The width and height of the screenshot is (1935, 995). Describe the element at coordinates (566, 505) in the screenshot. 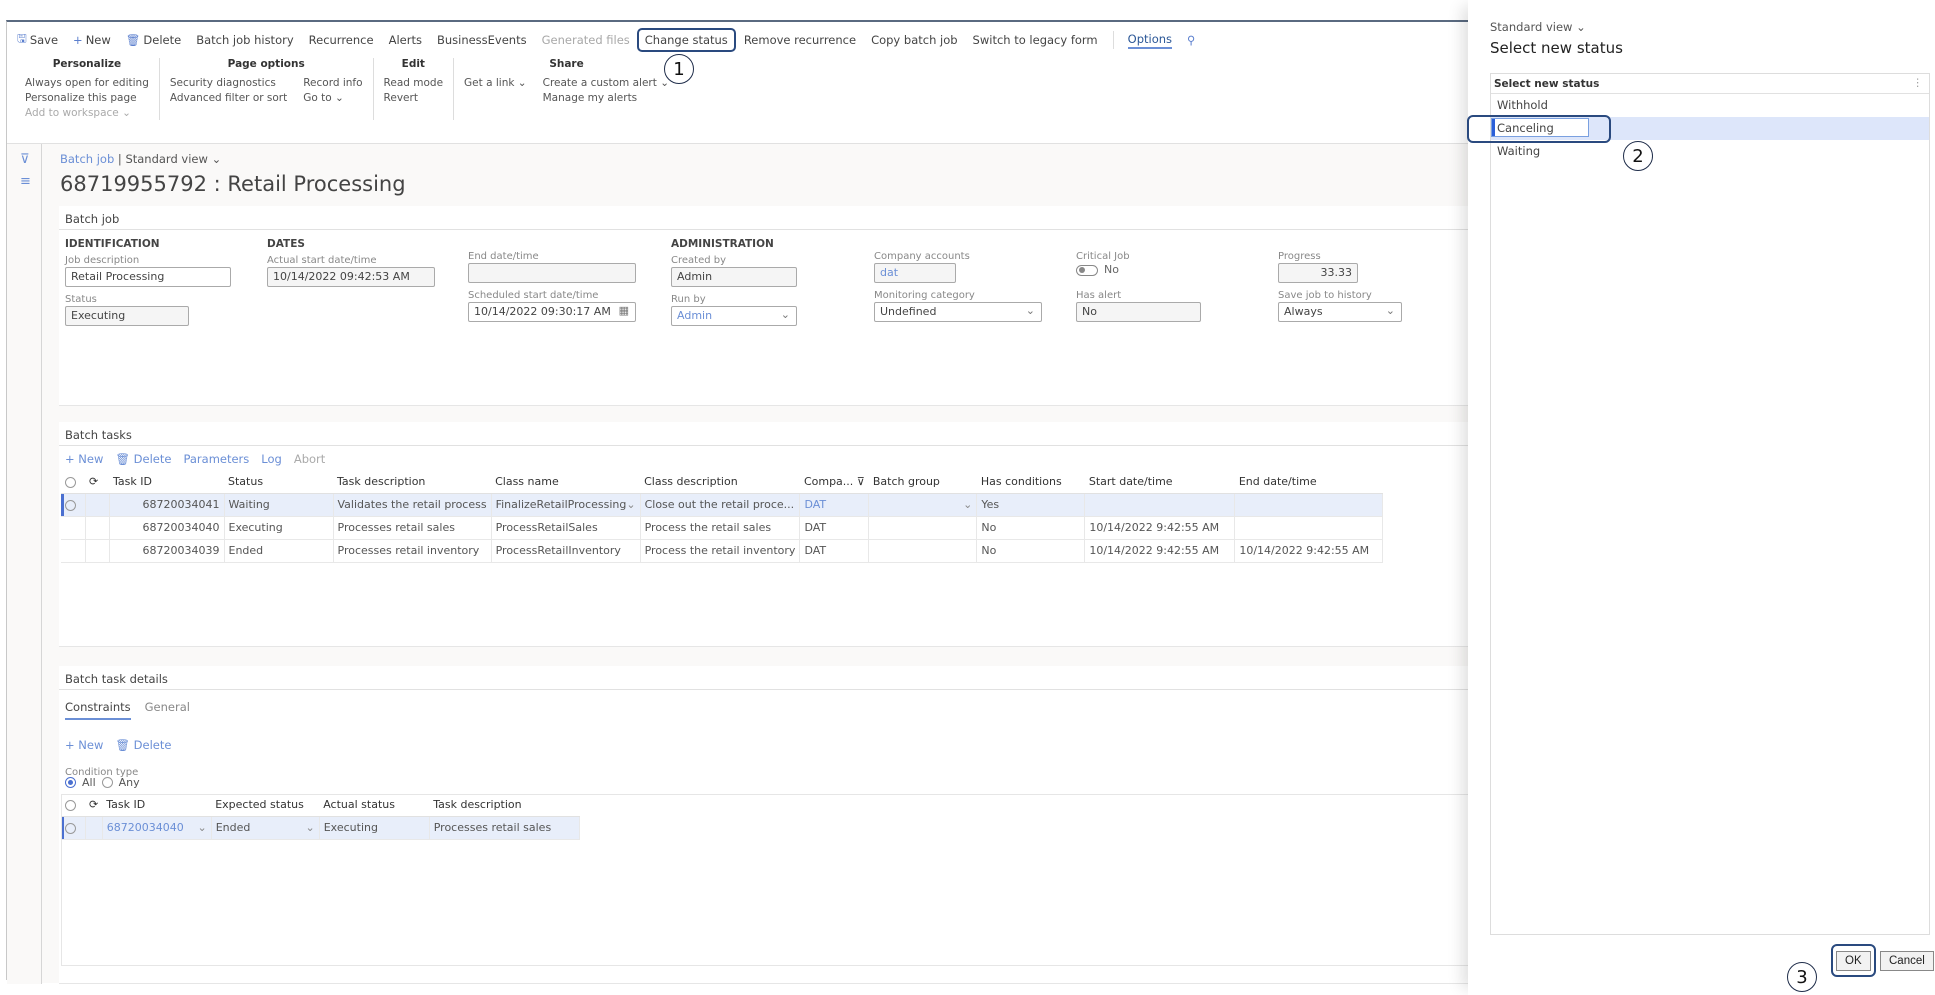

I see `cell-class-name: FinalizeRetailProcessing ⌄` at that location.